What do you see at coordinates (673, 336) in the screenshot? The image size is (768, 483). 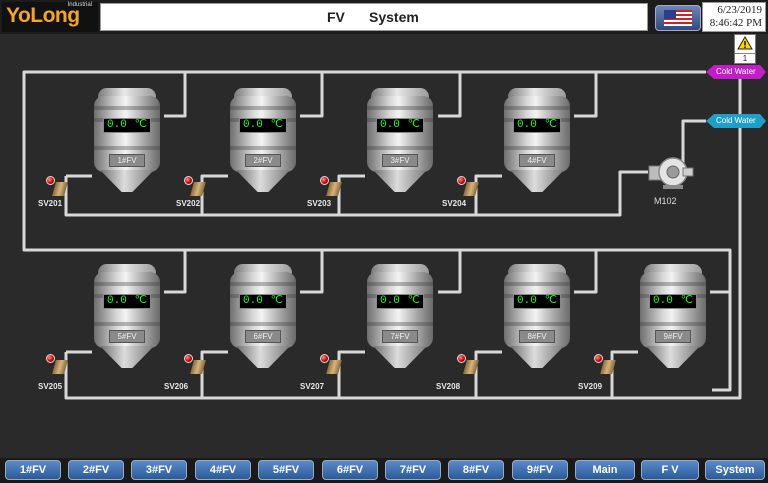 I see `tank-name-label: 9#FV` at bounding box center [673, 336].